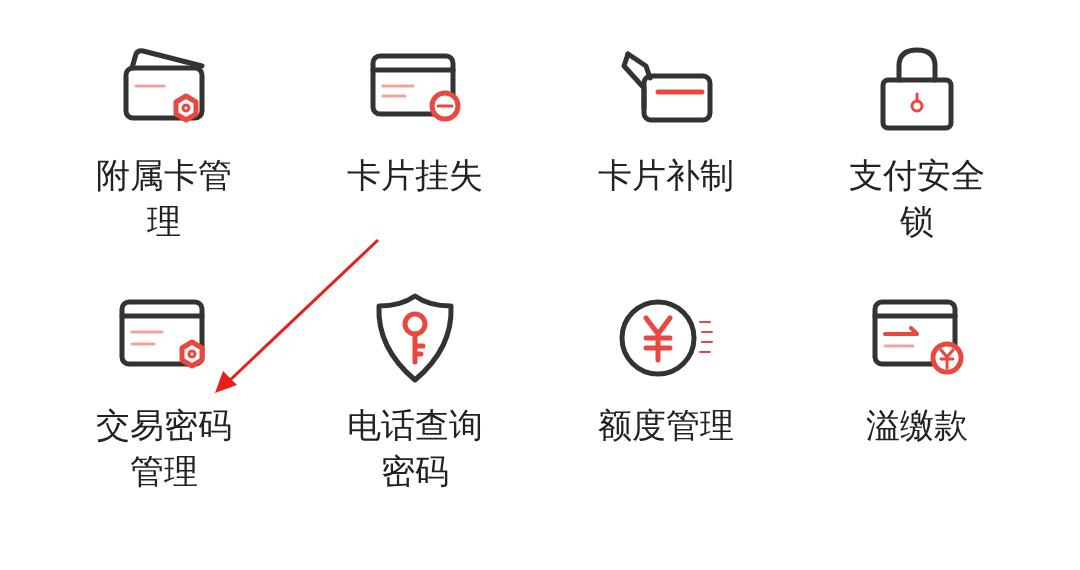 The height and width of the screenshot is (570, 1080). Describe the element at coordinates (665, 368) in the screenshot. I see `menu-item: 额度管理` at that location.